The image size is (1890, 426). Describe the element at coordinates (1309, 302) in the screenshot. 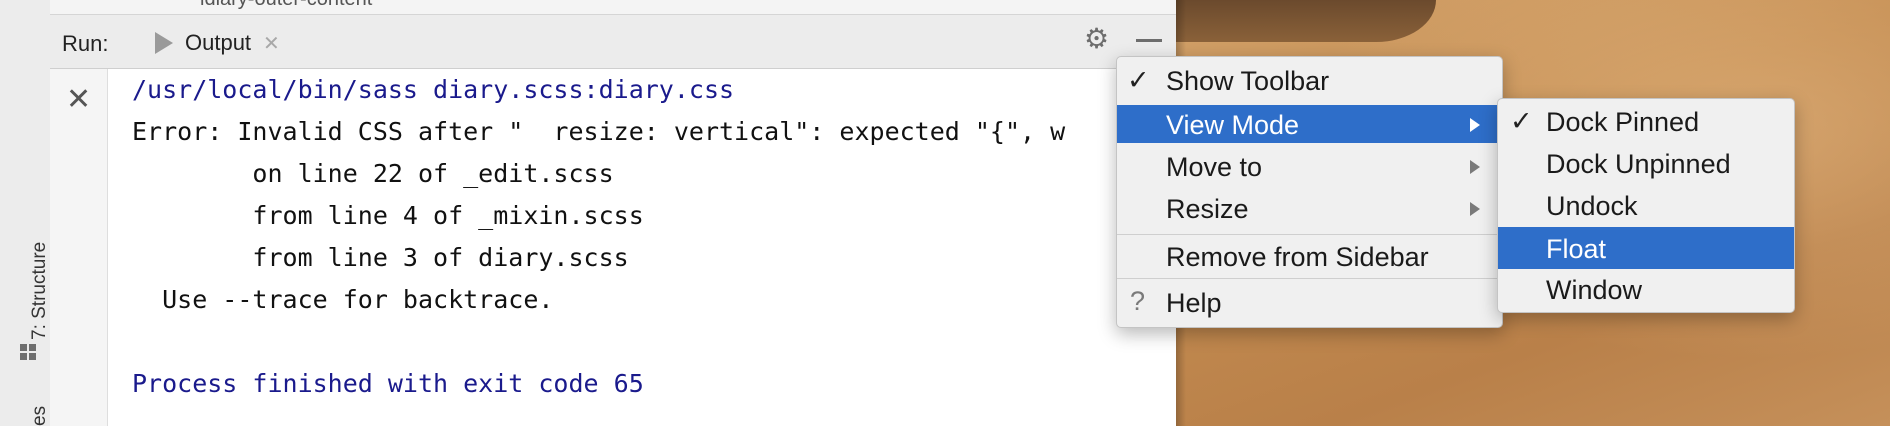

I see `menu-item-help: ? Help` at that location.